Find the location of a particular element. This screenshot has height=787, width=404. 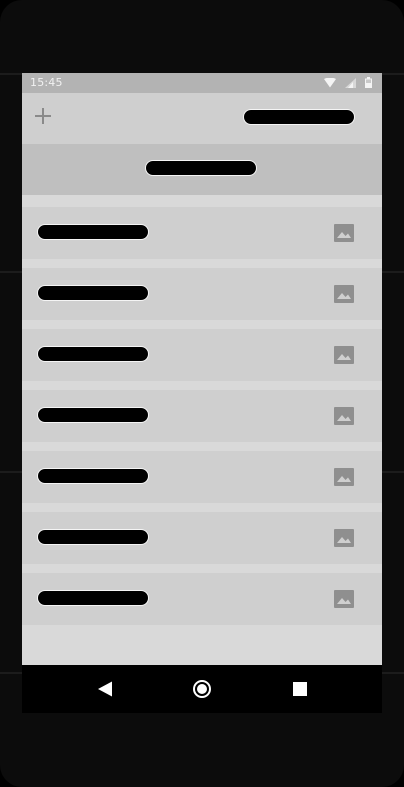

back-icon is located at coordinates (106, 689).